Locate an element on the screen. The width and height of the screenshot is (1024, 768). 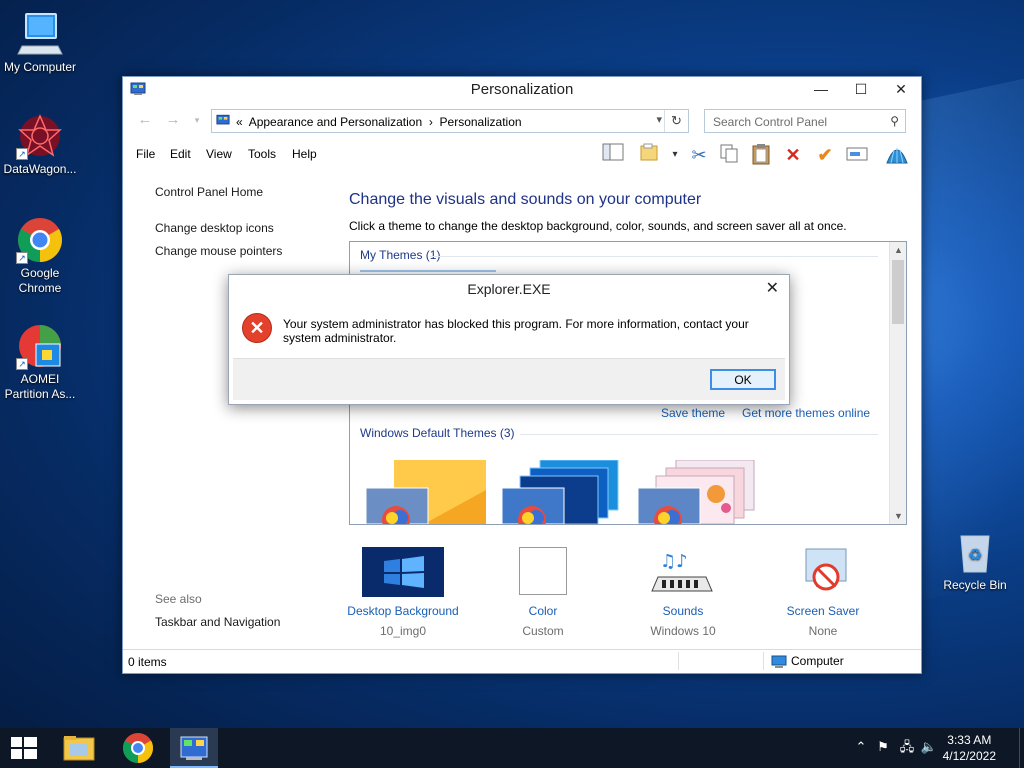
control-panel-icon is located at coordinates (194, 748).